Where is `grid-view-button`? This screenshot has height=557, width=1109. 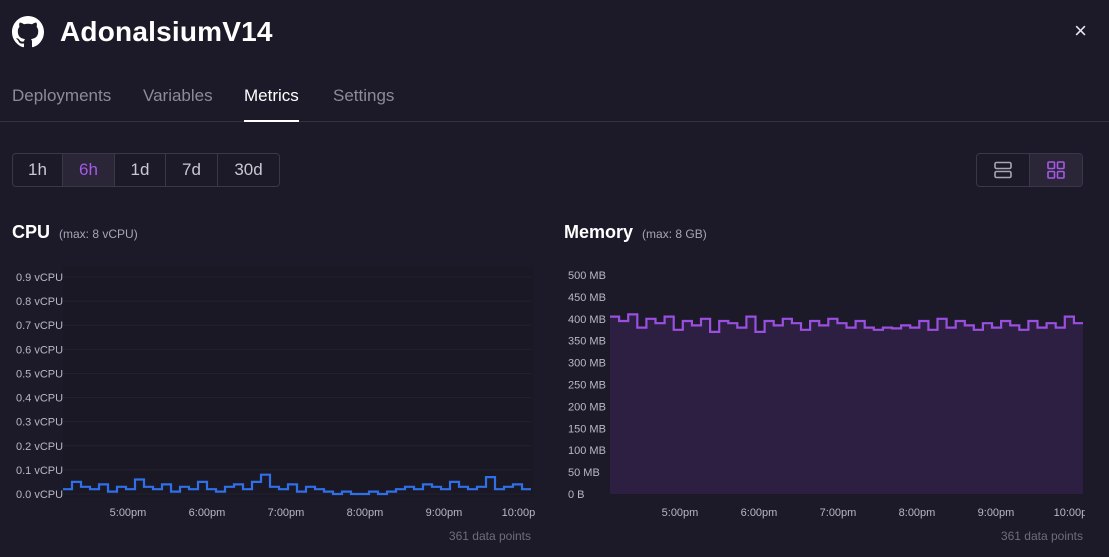 grid-view-button is located at coordinates (1055, 170).